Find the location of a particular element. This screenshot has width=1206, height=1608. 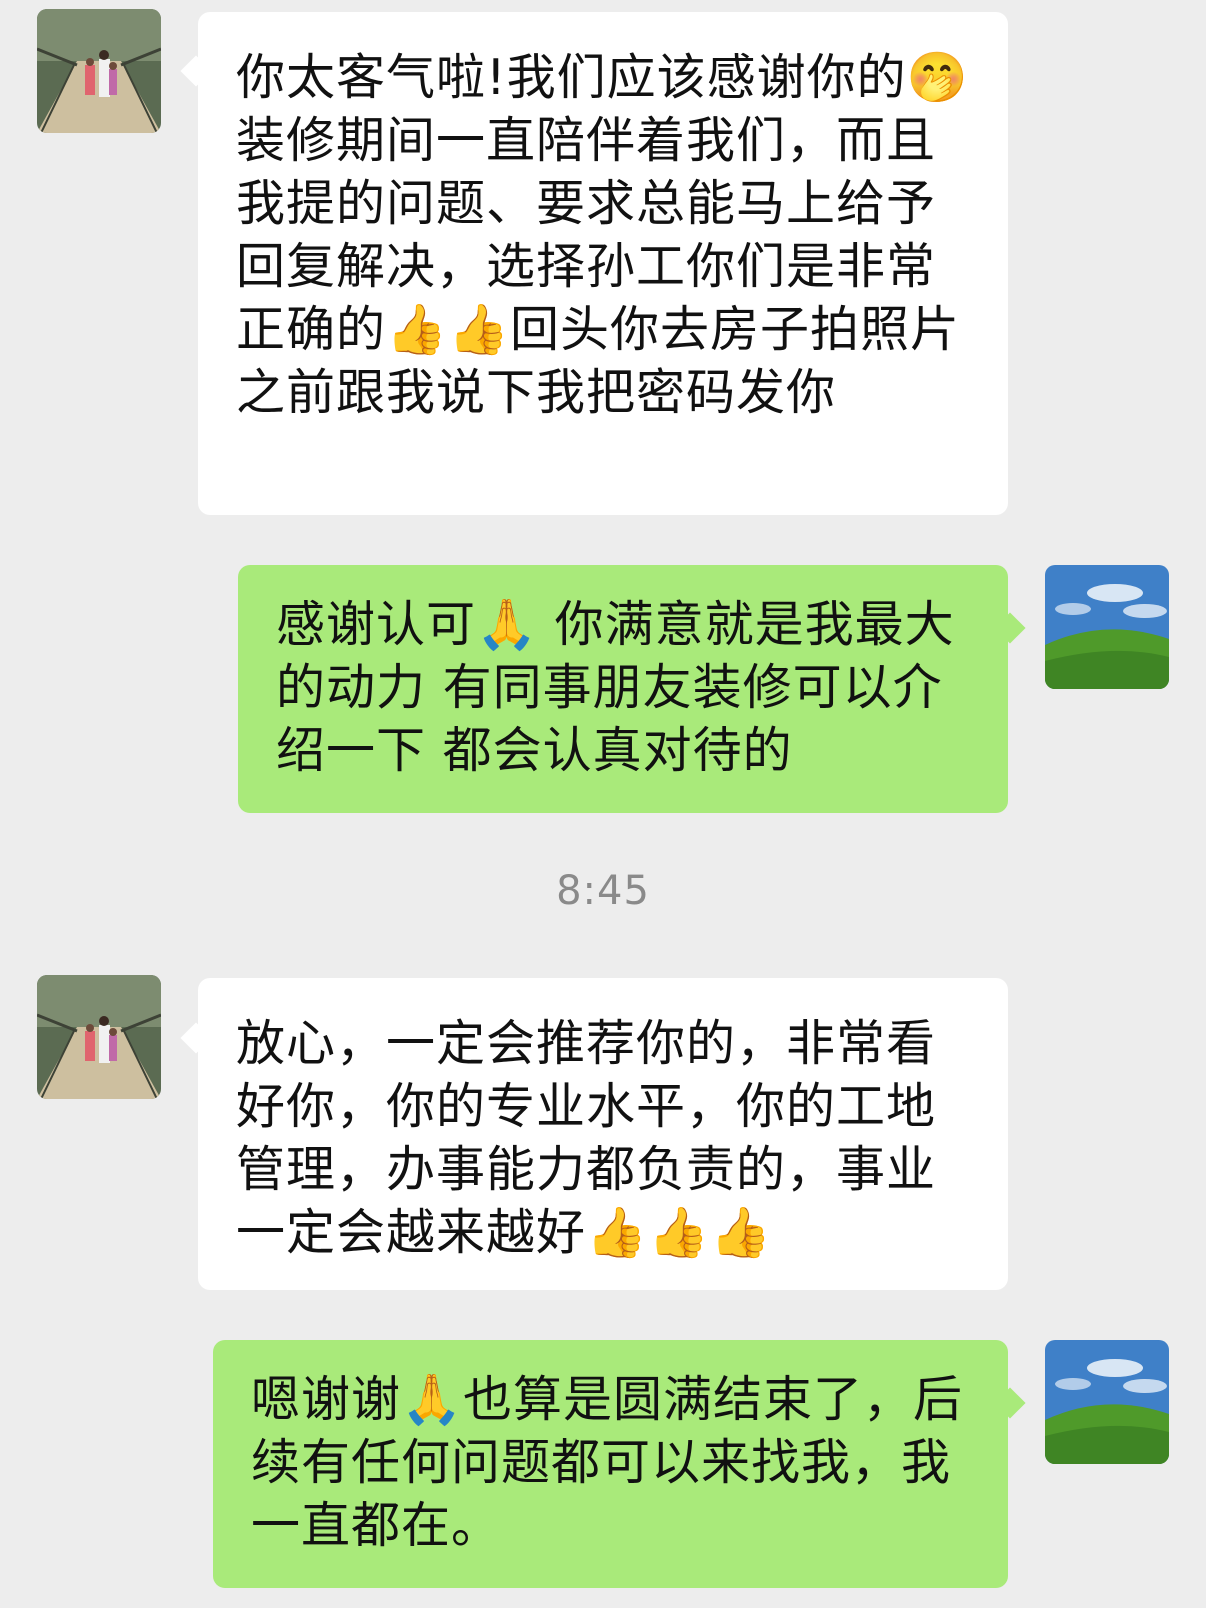

message-bubble-sent: 感谢认可🙏 你满意就是我最大的动力 有同事朋友装修可以介绍一下 都会认真对待的 is located at coordinates (623, 689).